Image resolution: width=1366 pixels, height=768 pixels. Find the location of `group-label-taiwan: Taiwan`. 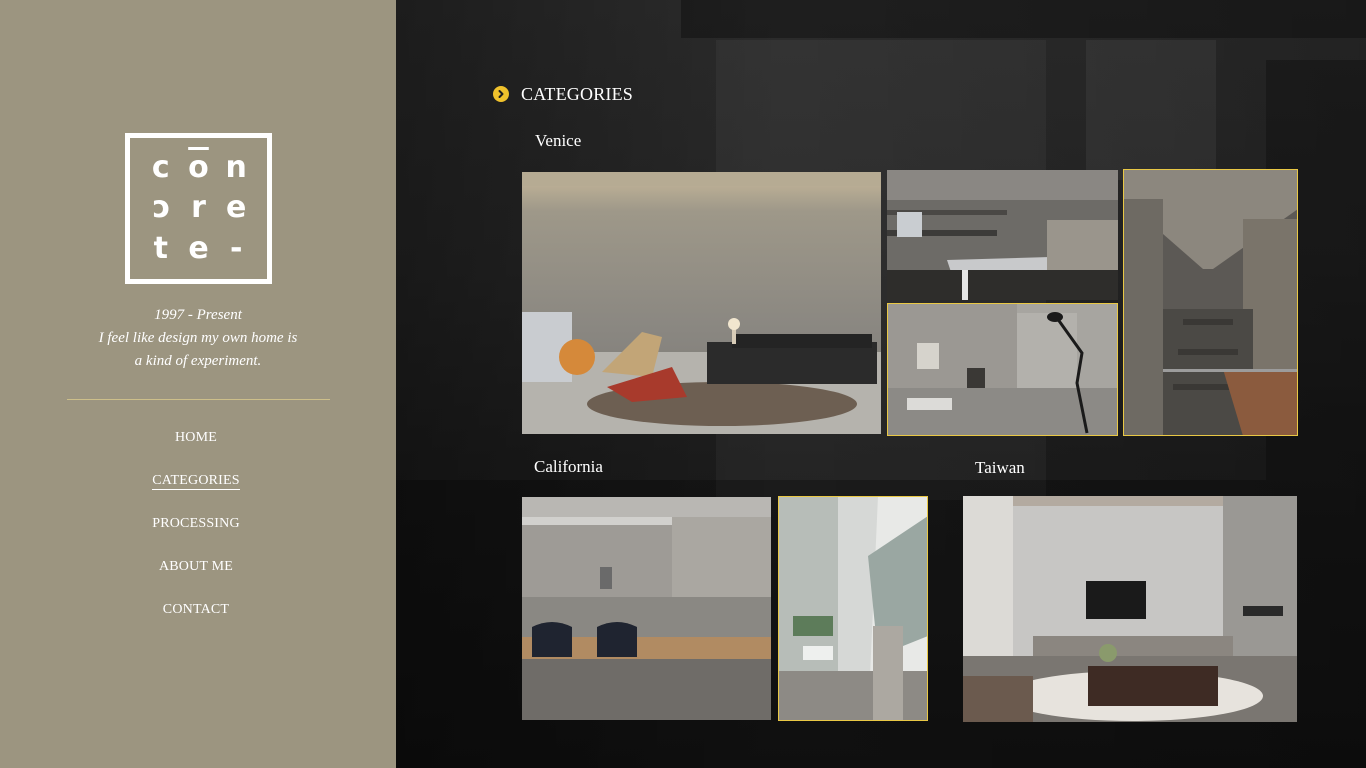

group-label-taiwan: Taiwan is located at coordinates (1000, 467).